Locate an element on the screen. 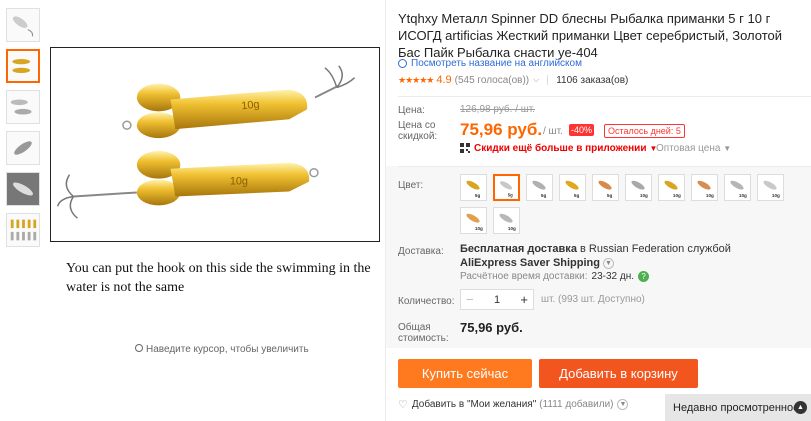  stars-icon: ★★★★★ is located at coordinates (416, 79).